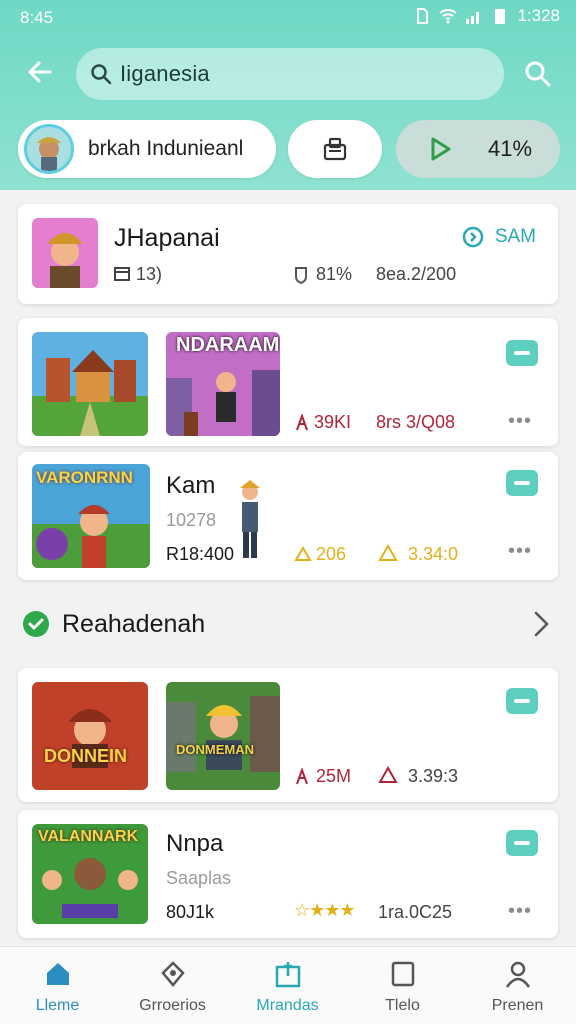 The image size is (576, 1024). What do you see at coordinates (538, 15) in the screenshot?
I see `status-clock-right: 1:328` at bounding box center [538, 15].